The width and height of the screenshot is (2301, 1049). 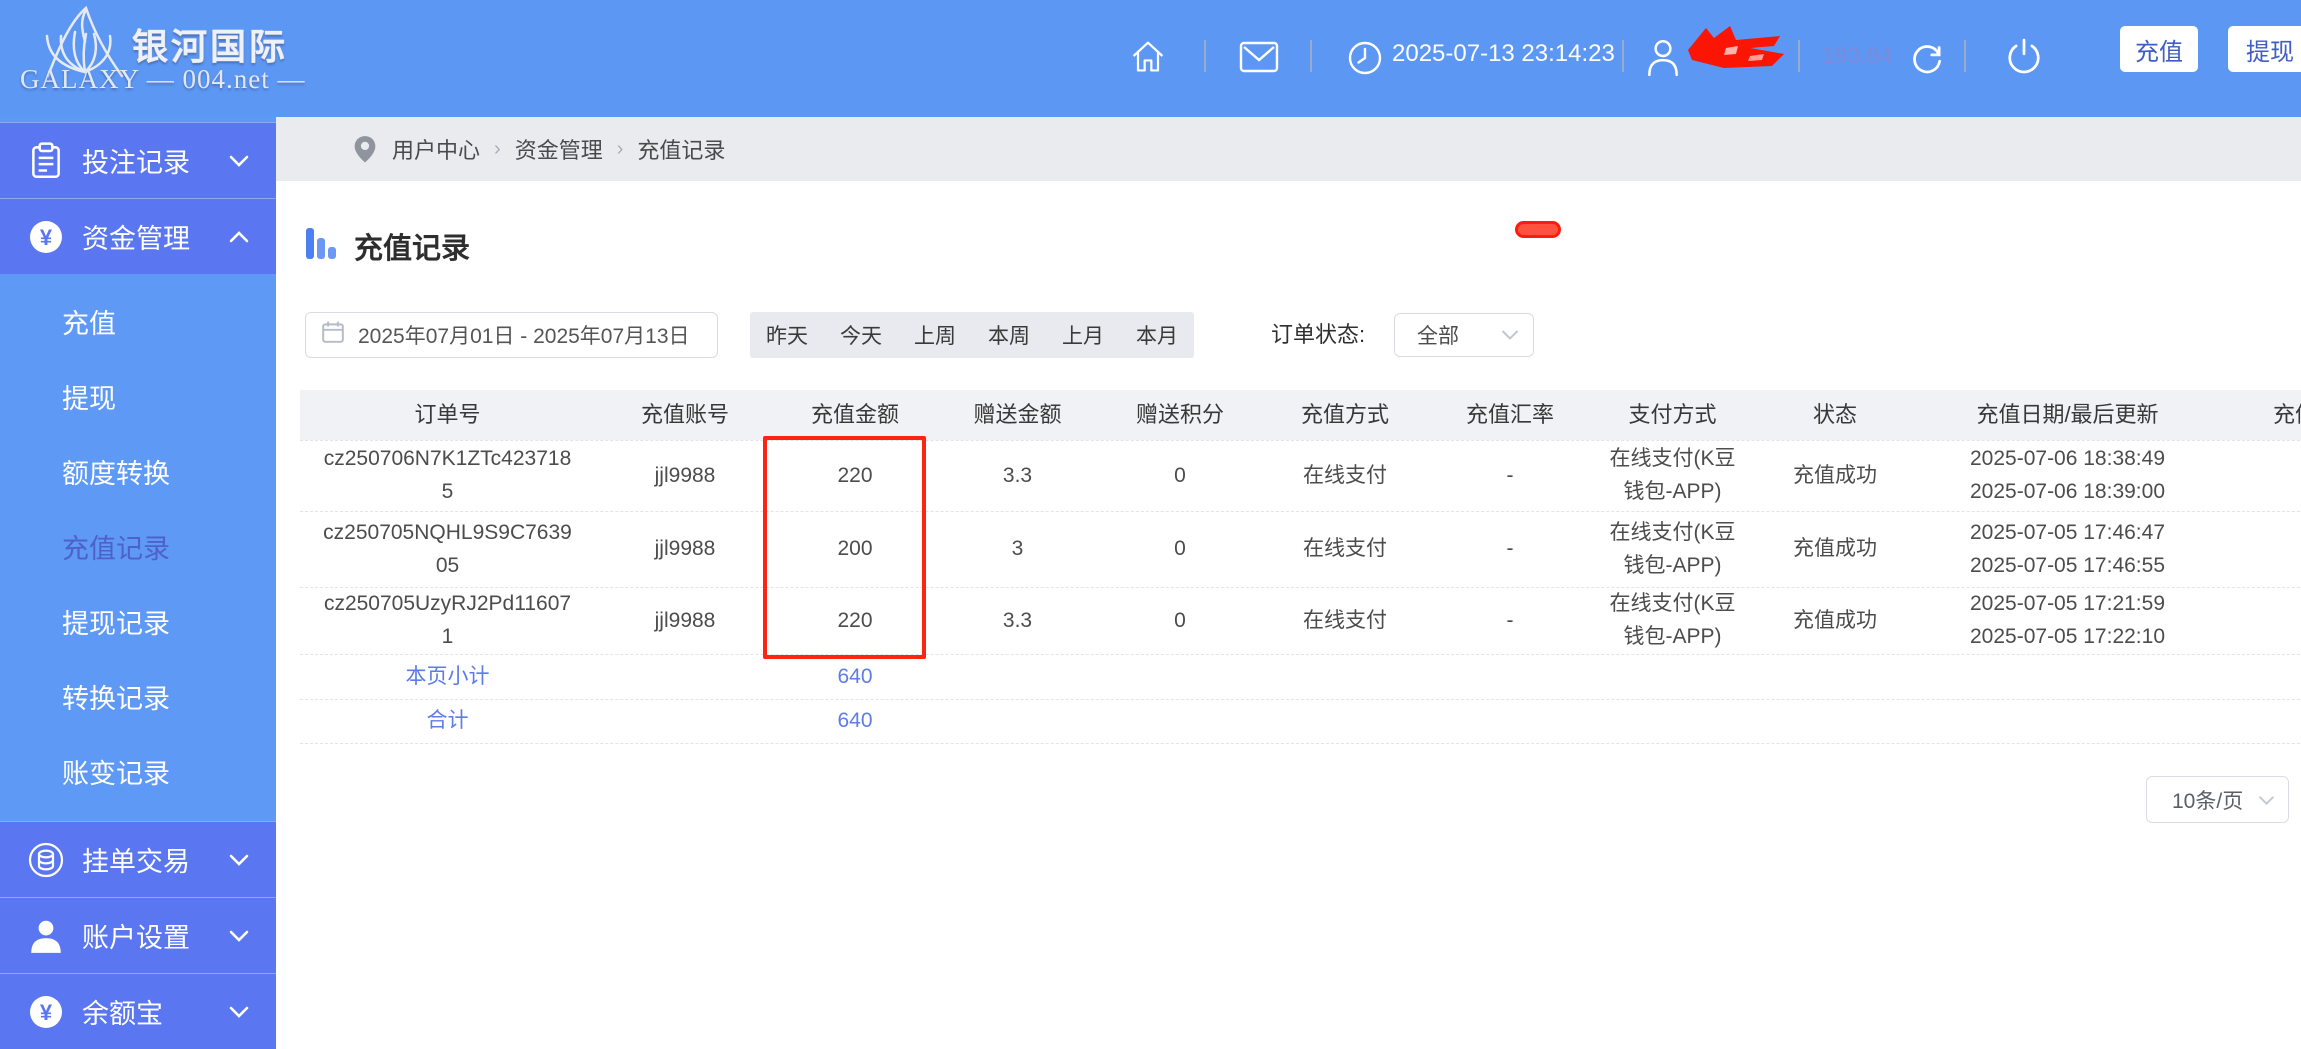 What do you see at coordinates (1503, 53) in the screenshot?
I see `current-datetime: 2025-07-13 23:14:23` at bounding box center [1503, 53].